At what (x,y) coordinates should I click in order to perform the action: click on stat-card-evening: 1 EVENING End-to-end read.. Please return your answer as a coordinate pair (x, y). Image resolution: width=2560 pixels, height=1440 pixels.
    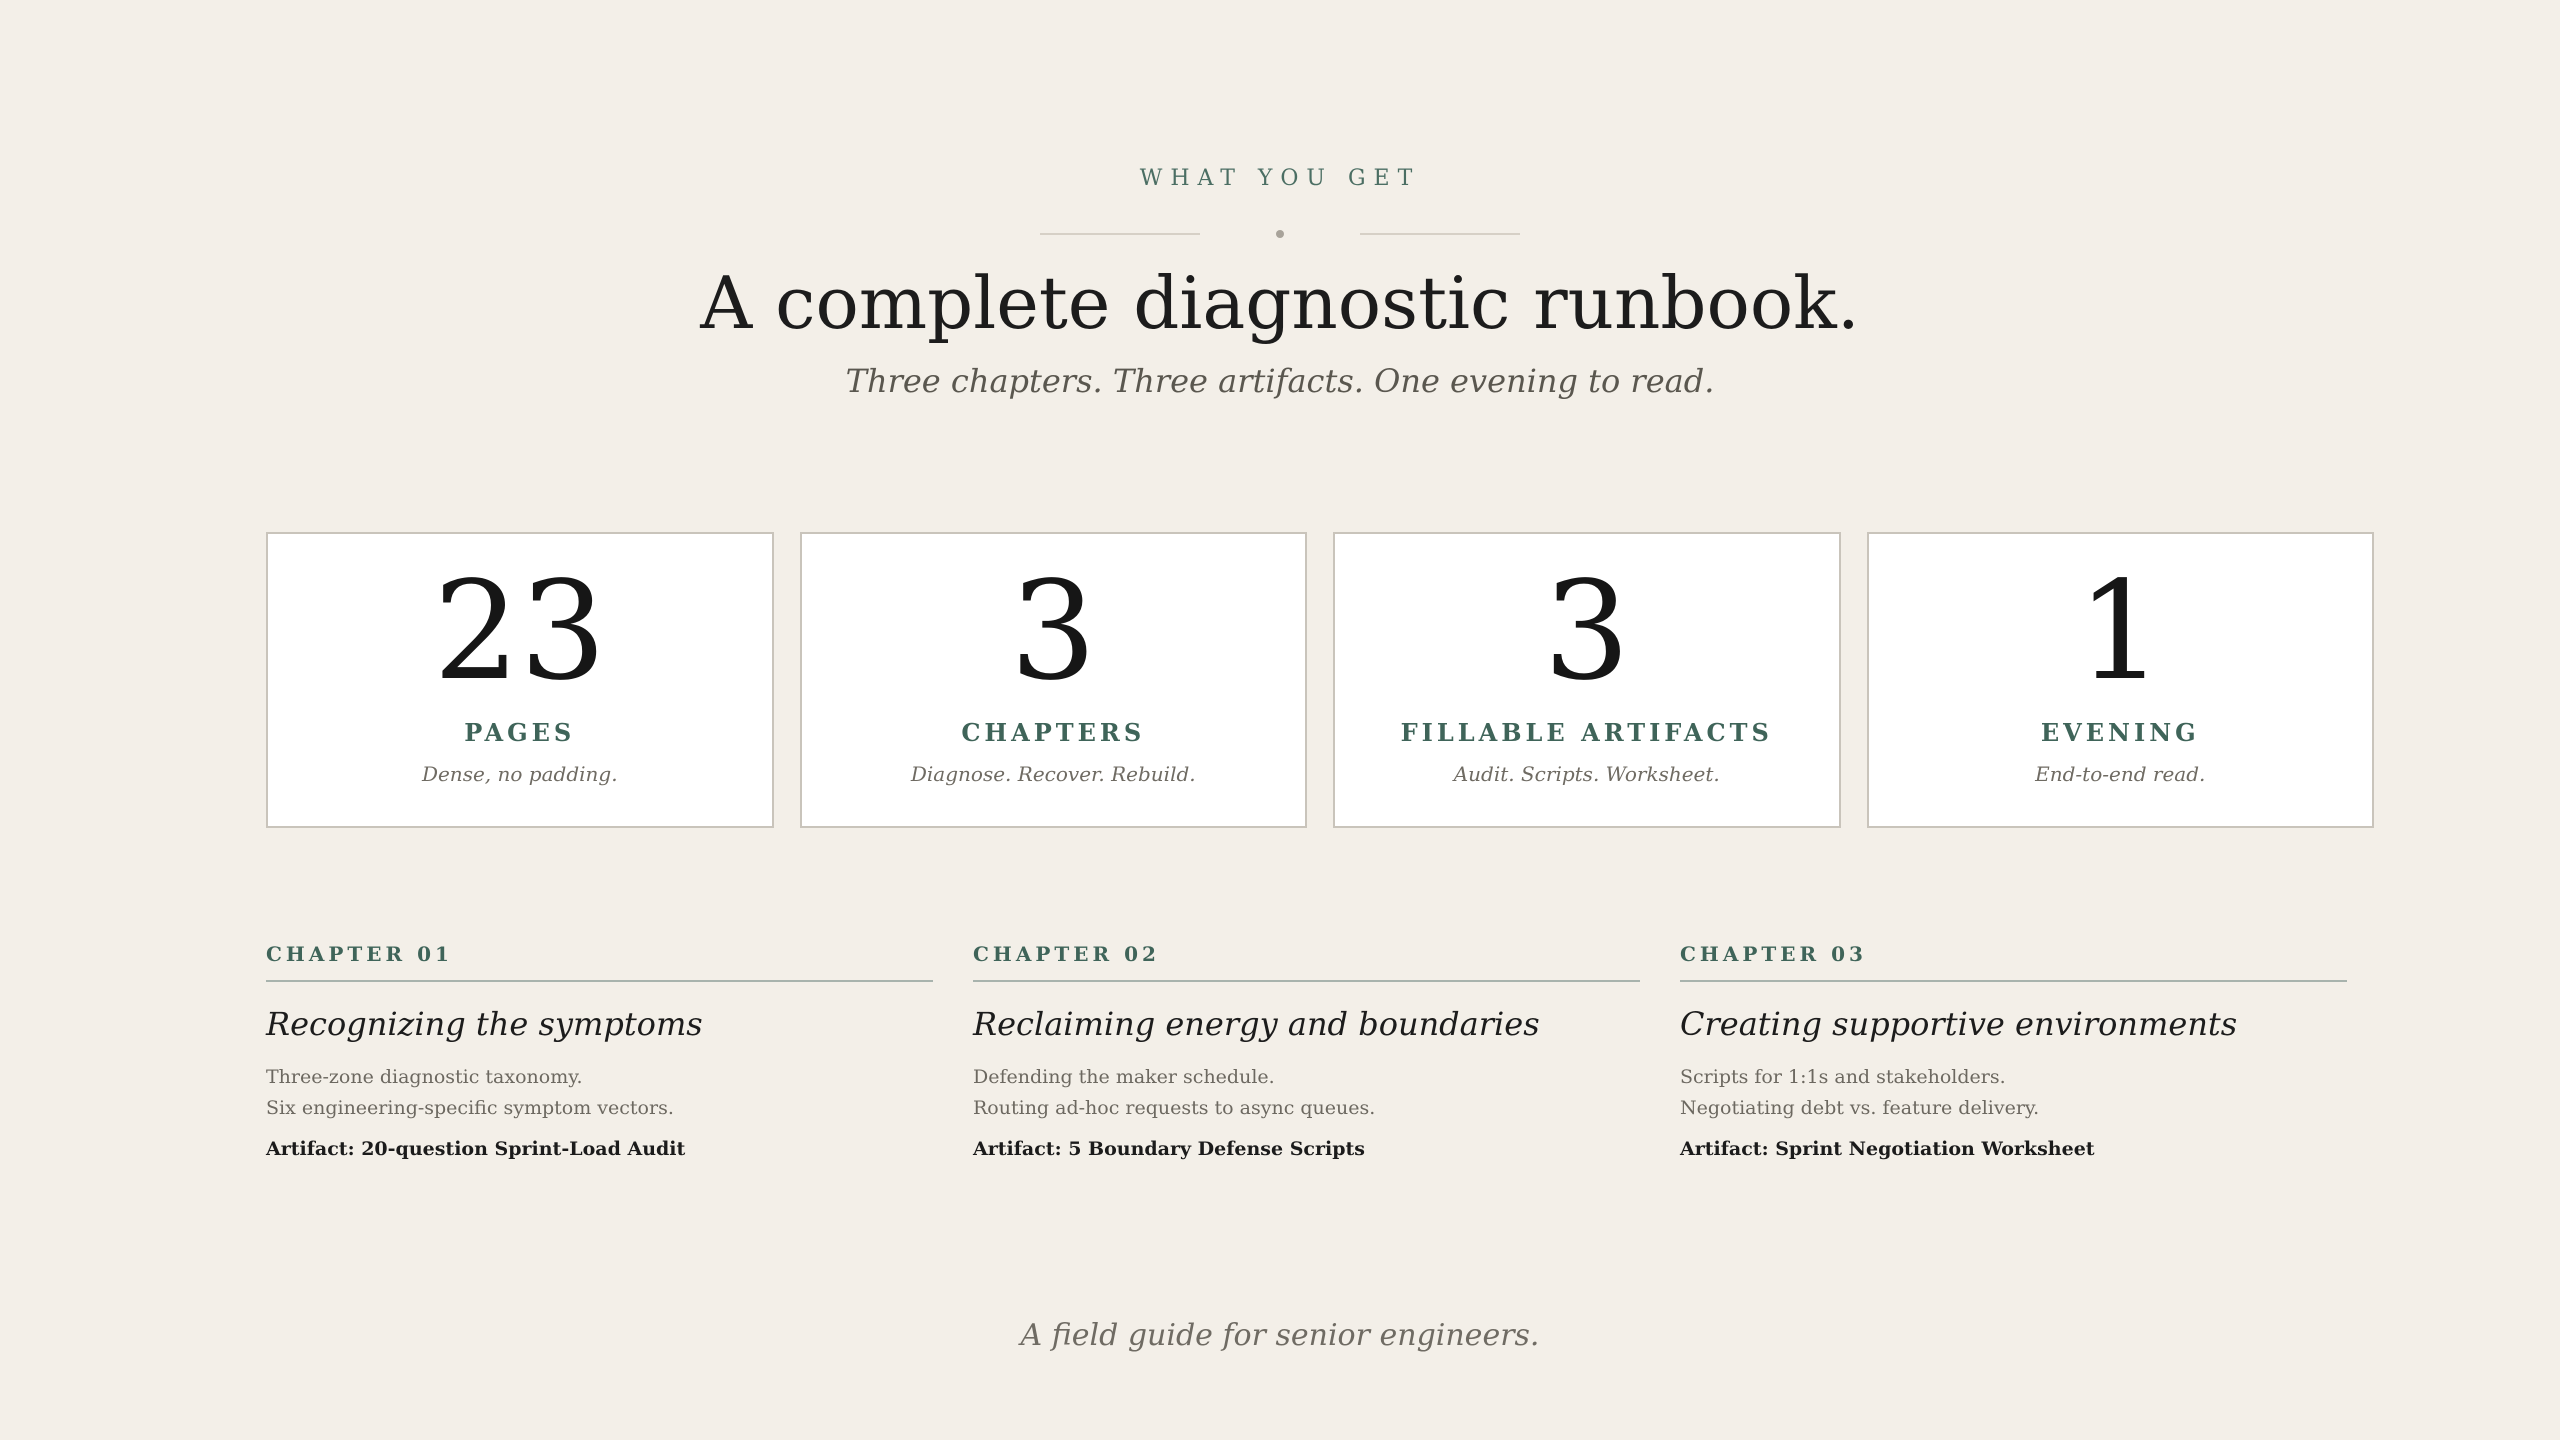
    Looking at the image, I should click on (2120, 680).